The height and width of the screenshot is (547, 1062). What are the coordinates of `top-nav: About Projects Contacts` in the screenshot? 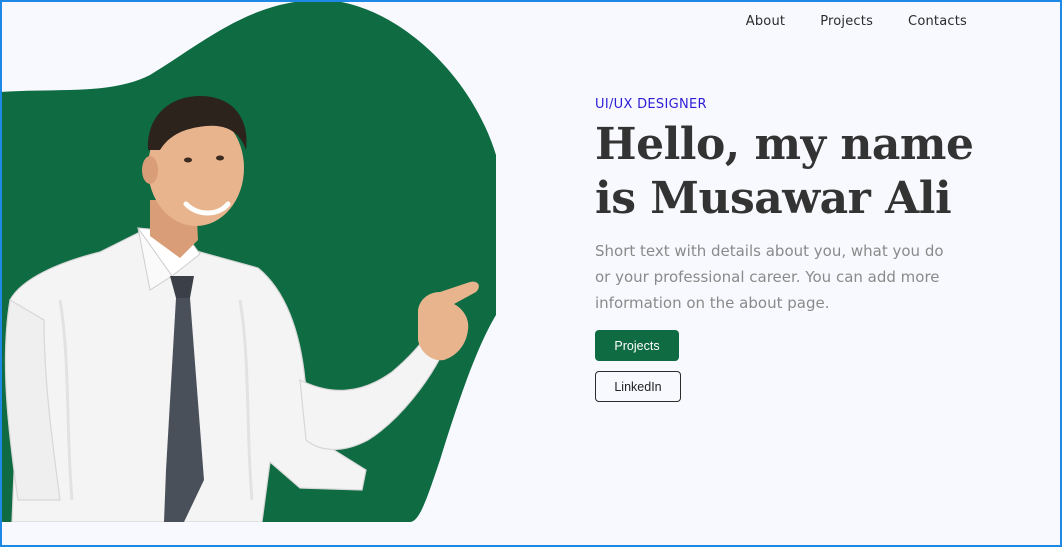 It's located at (856, 21).